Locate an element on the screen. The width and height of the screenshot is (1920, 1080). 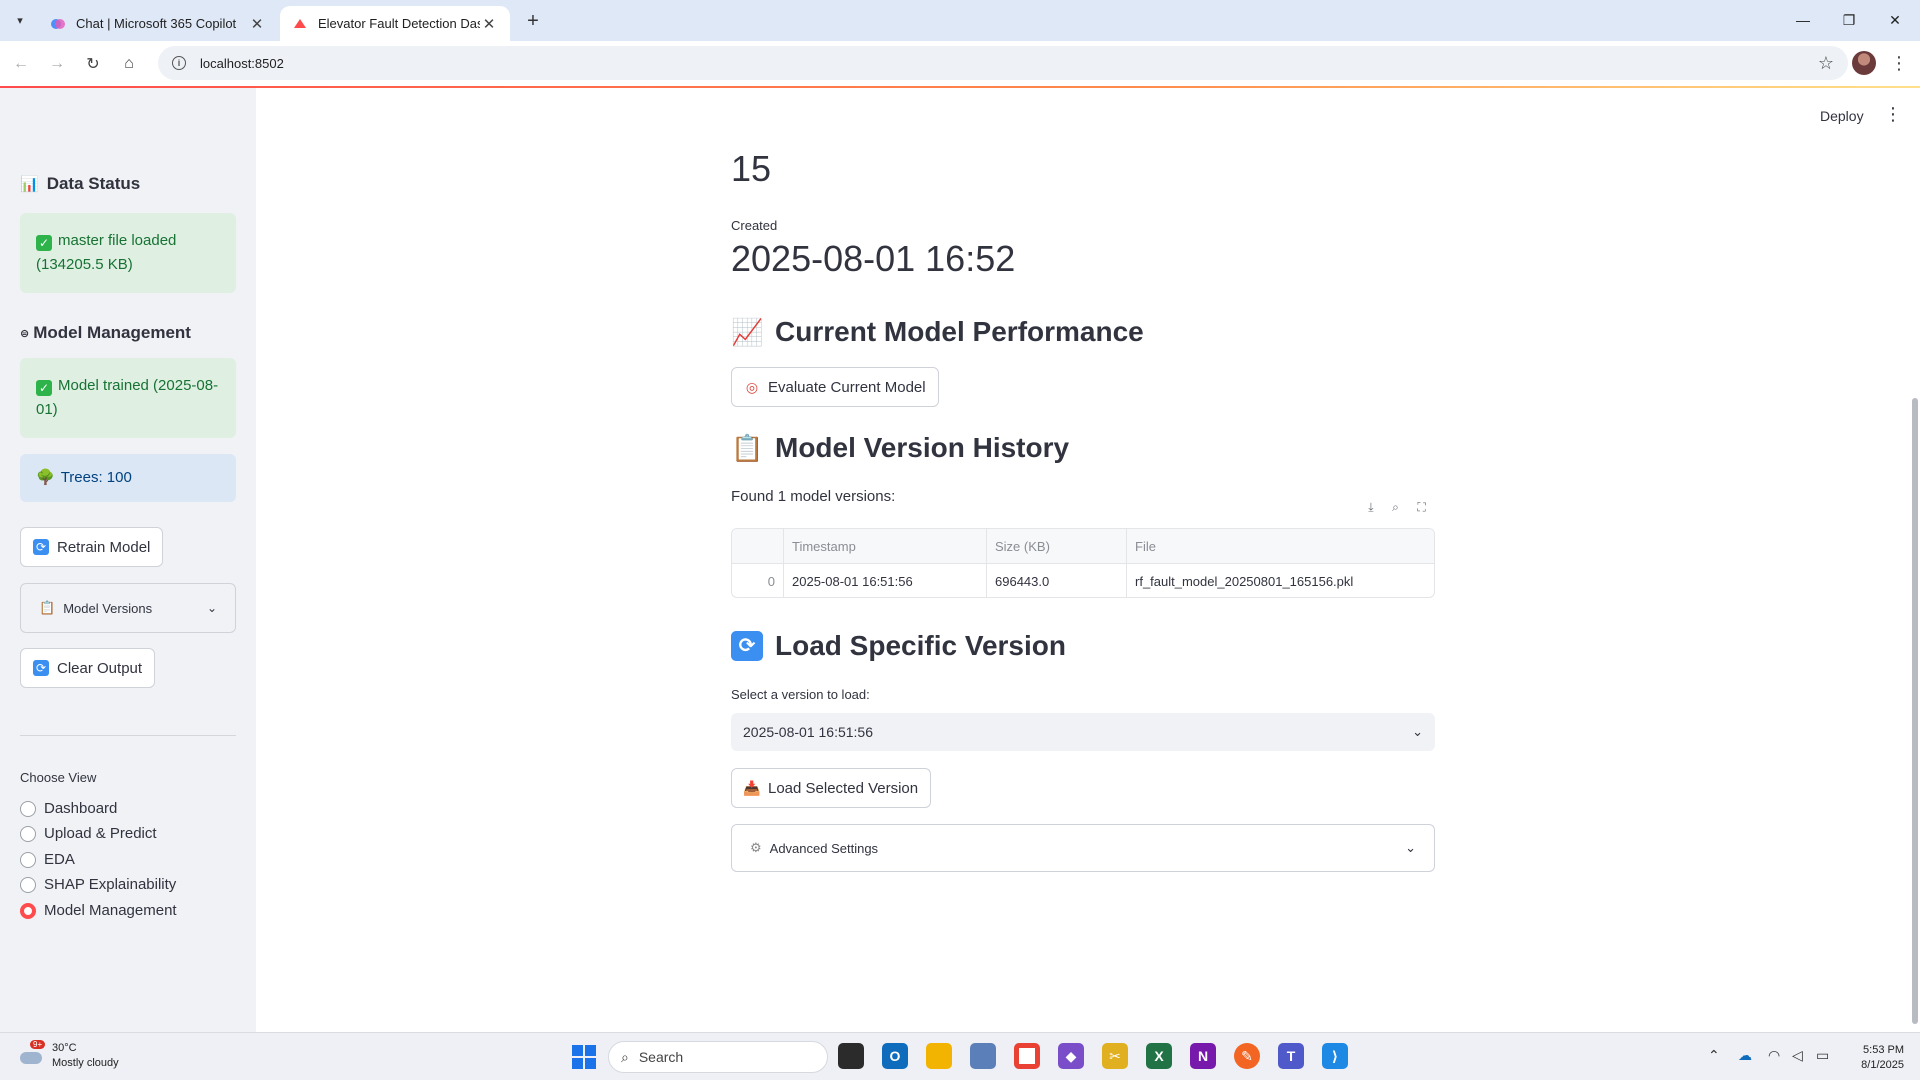
forward-icon: → is located at coordinates (57, 64).